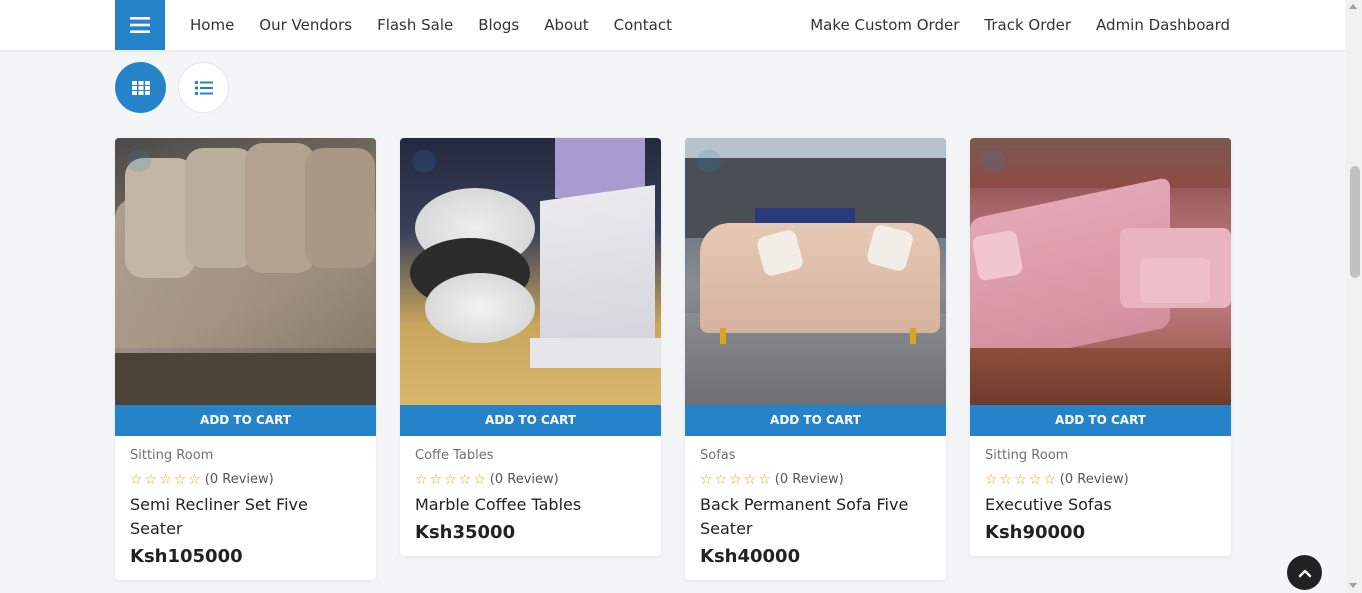  What do you see at coordinates (1163, 25) in the screenshot?
I see `nav-admin-dashboard-link: Admin Dashboard` at bounding box center [1163, 25].